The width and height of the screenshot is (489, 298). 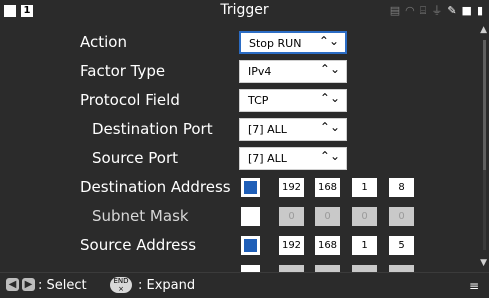 What do you see at coordinates (401, 245) in the screenshot?
I see `source-octet-4: 5` at bounding box center [401, 245].